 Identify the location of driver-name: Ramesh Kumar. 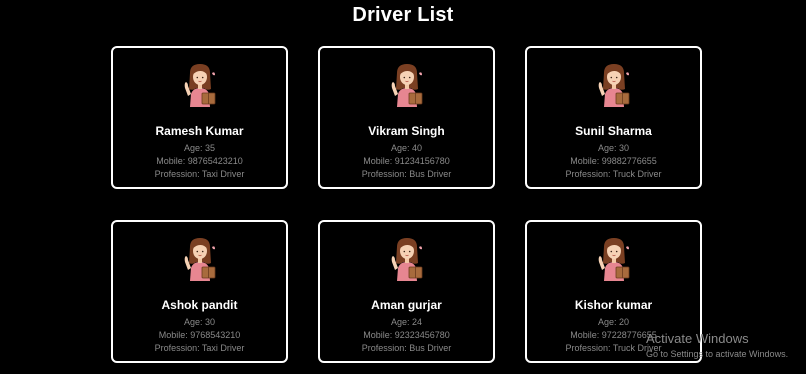
(199, 131).